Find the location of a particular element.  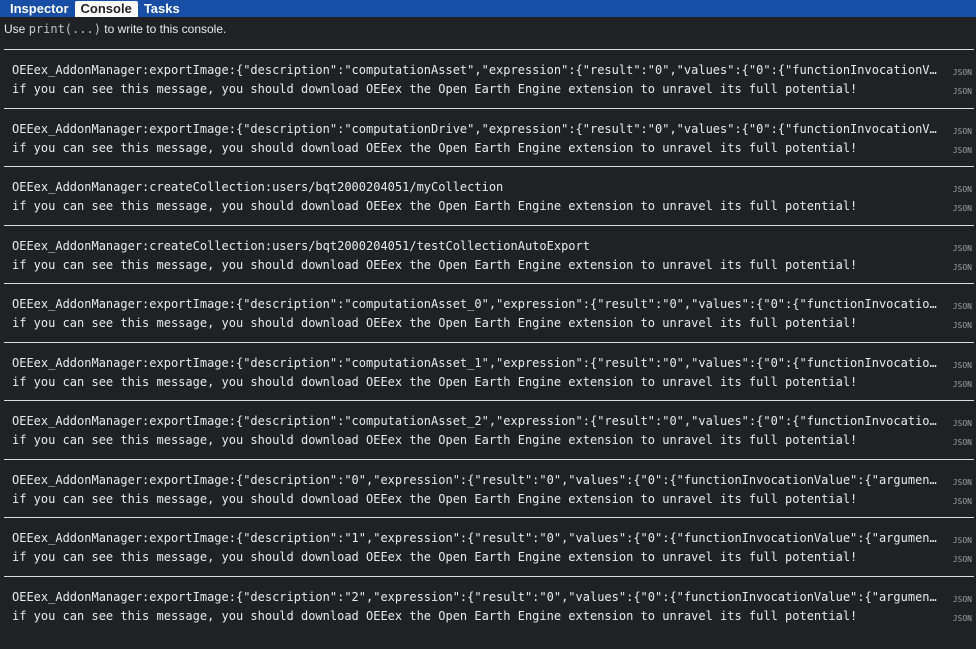

tab-bar: Inspector Console Tasks is located at coordinates (488, 8).